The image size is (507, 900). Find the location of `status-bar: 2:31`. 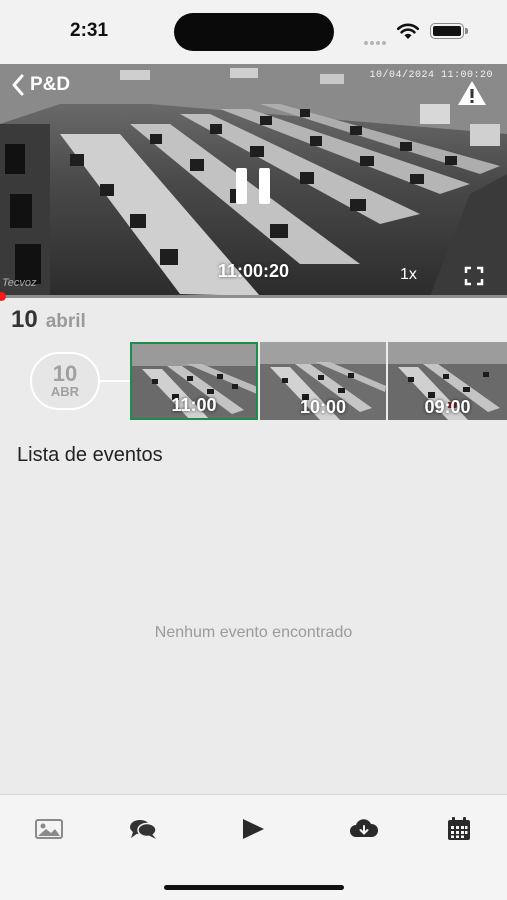

status-bar: 2:31 is located at coordinates (253, 32).